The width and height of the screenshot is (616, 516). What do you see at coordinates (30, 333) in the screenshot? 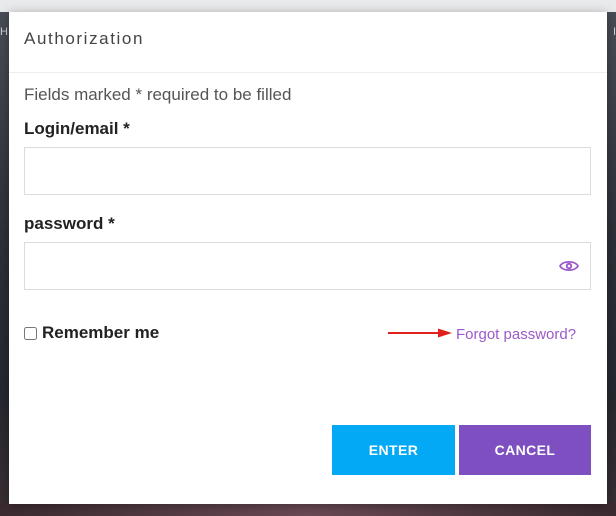
I see `remember-me-checkbox` at bounding box center [30, 333].